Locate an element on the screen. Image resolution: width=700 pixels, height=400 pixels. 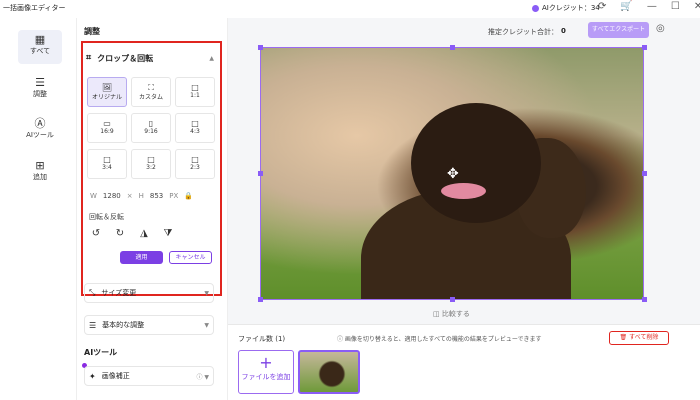
refresh-icon: ⟳ is located at coordinates (602, 6).